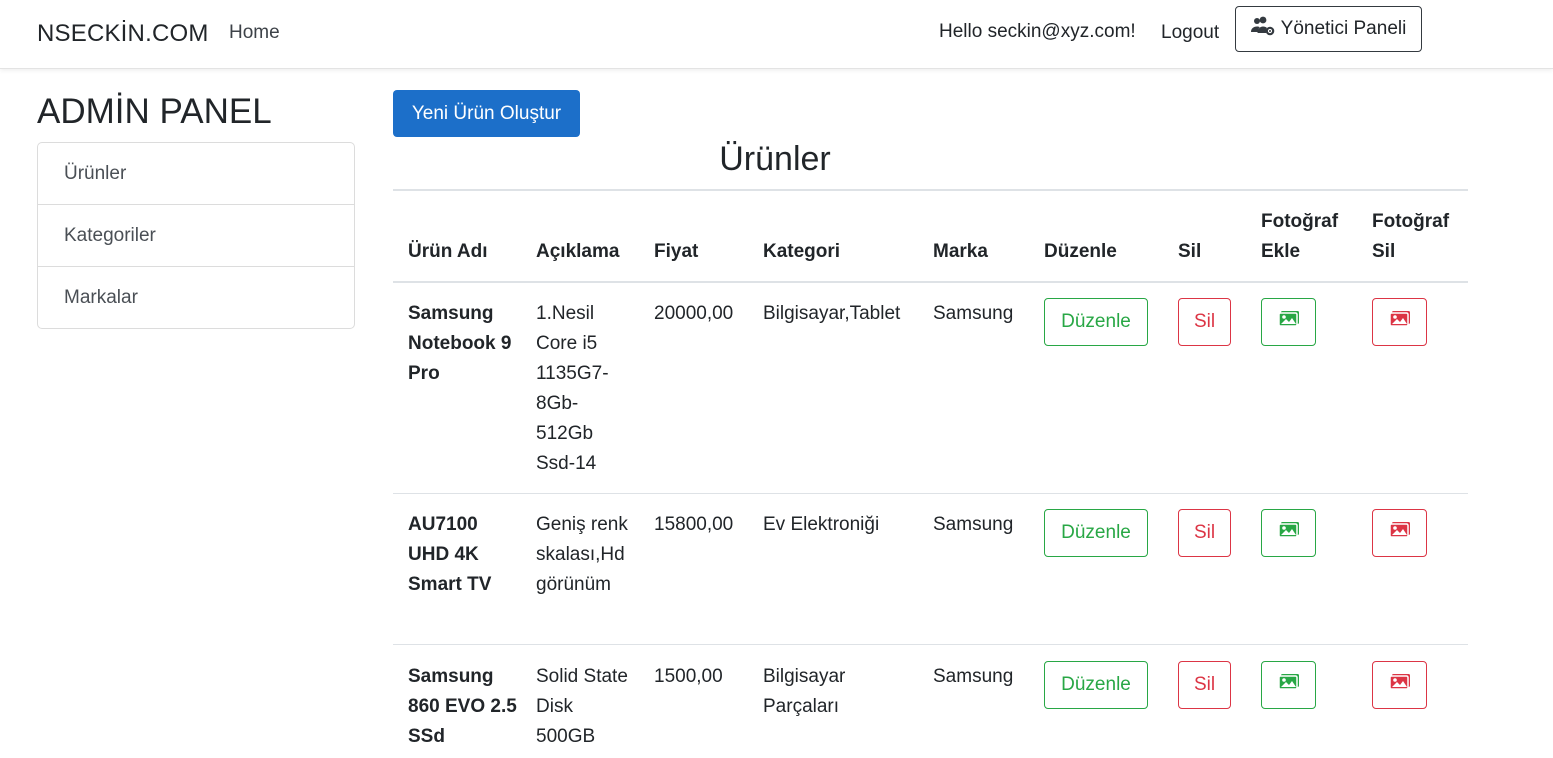 This screenshot has height=758, width=1553. I want to click on logout-link: Logout, so click(1190, 33).